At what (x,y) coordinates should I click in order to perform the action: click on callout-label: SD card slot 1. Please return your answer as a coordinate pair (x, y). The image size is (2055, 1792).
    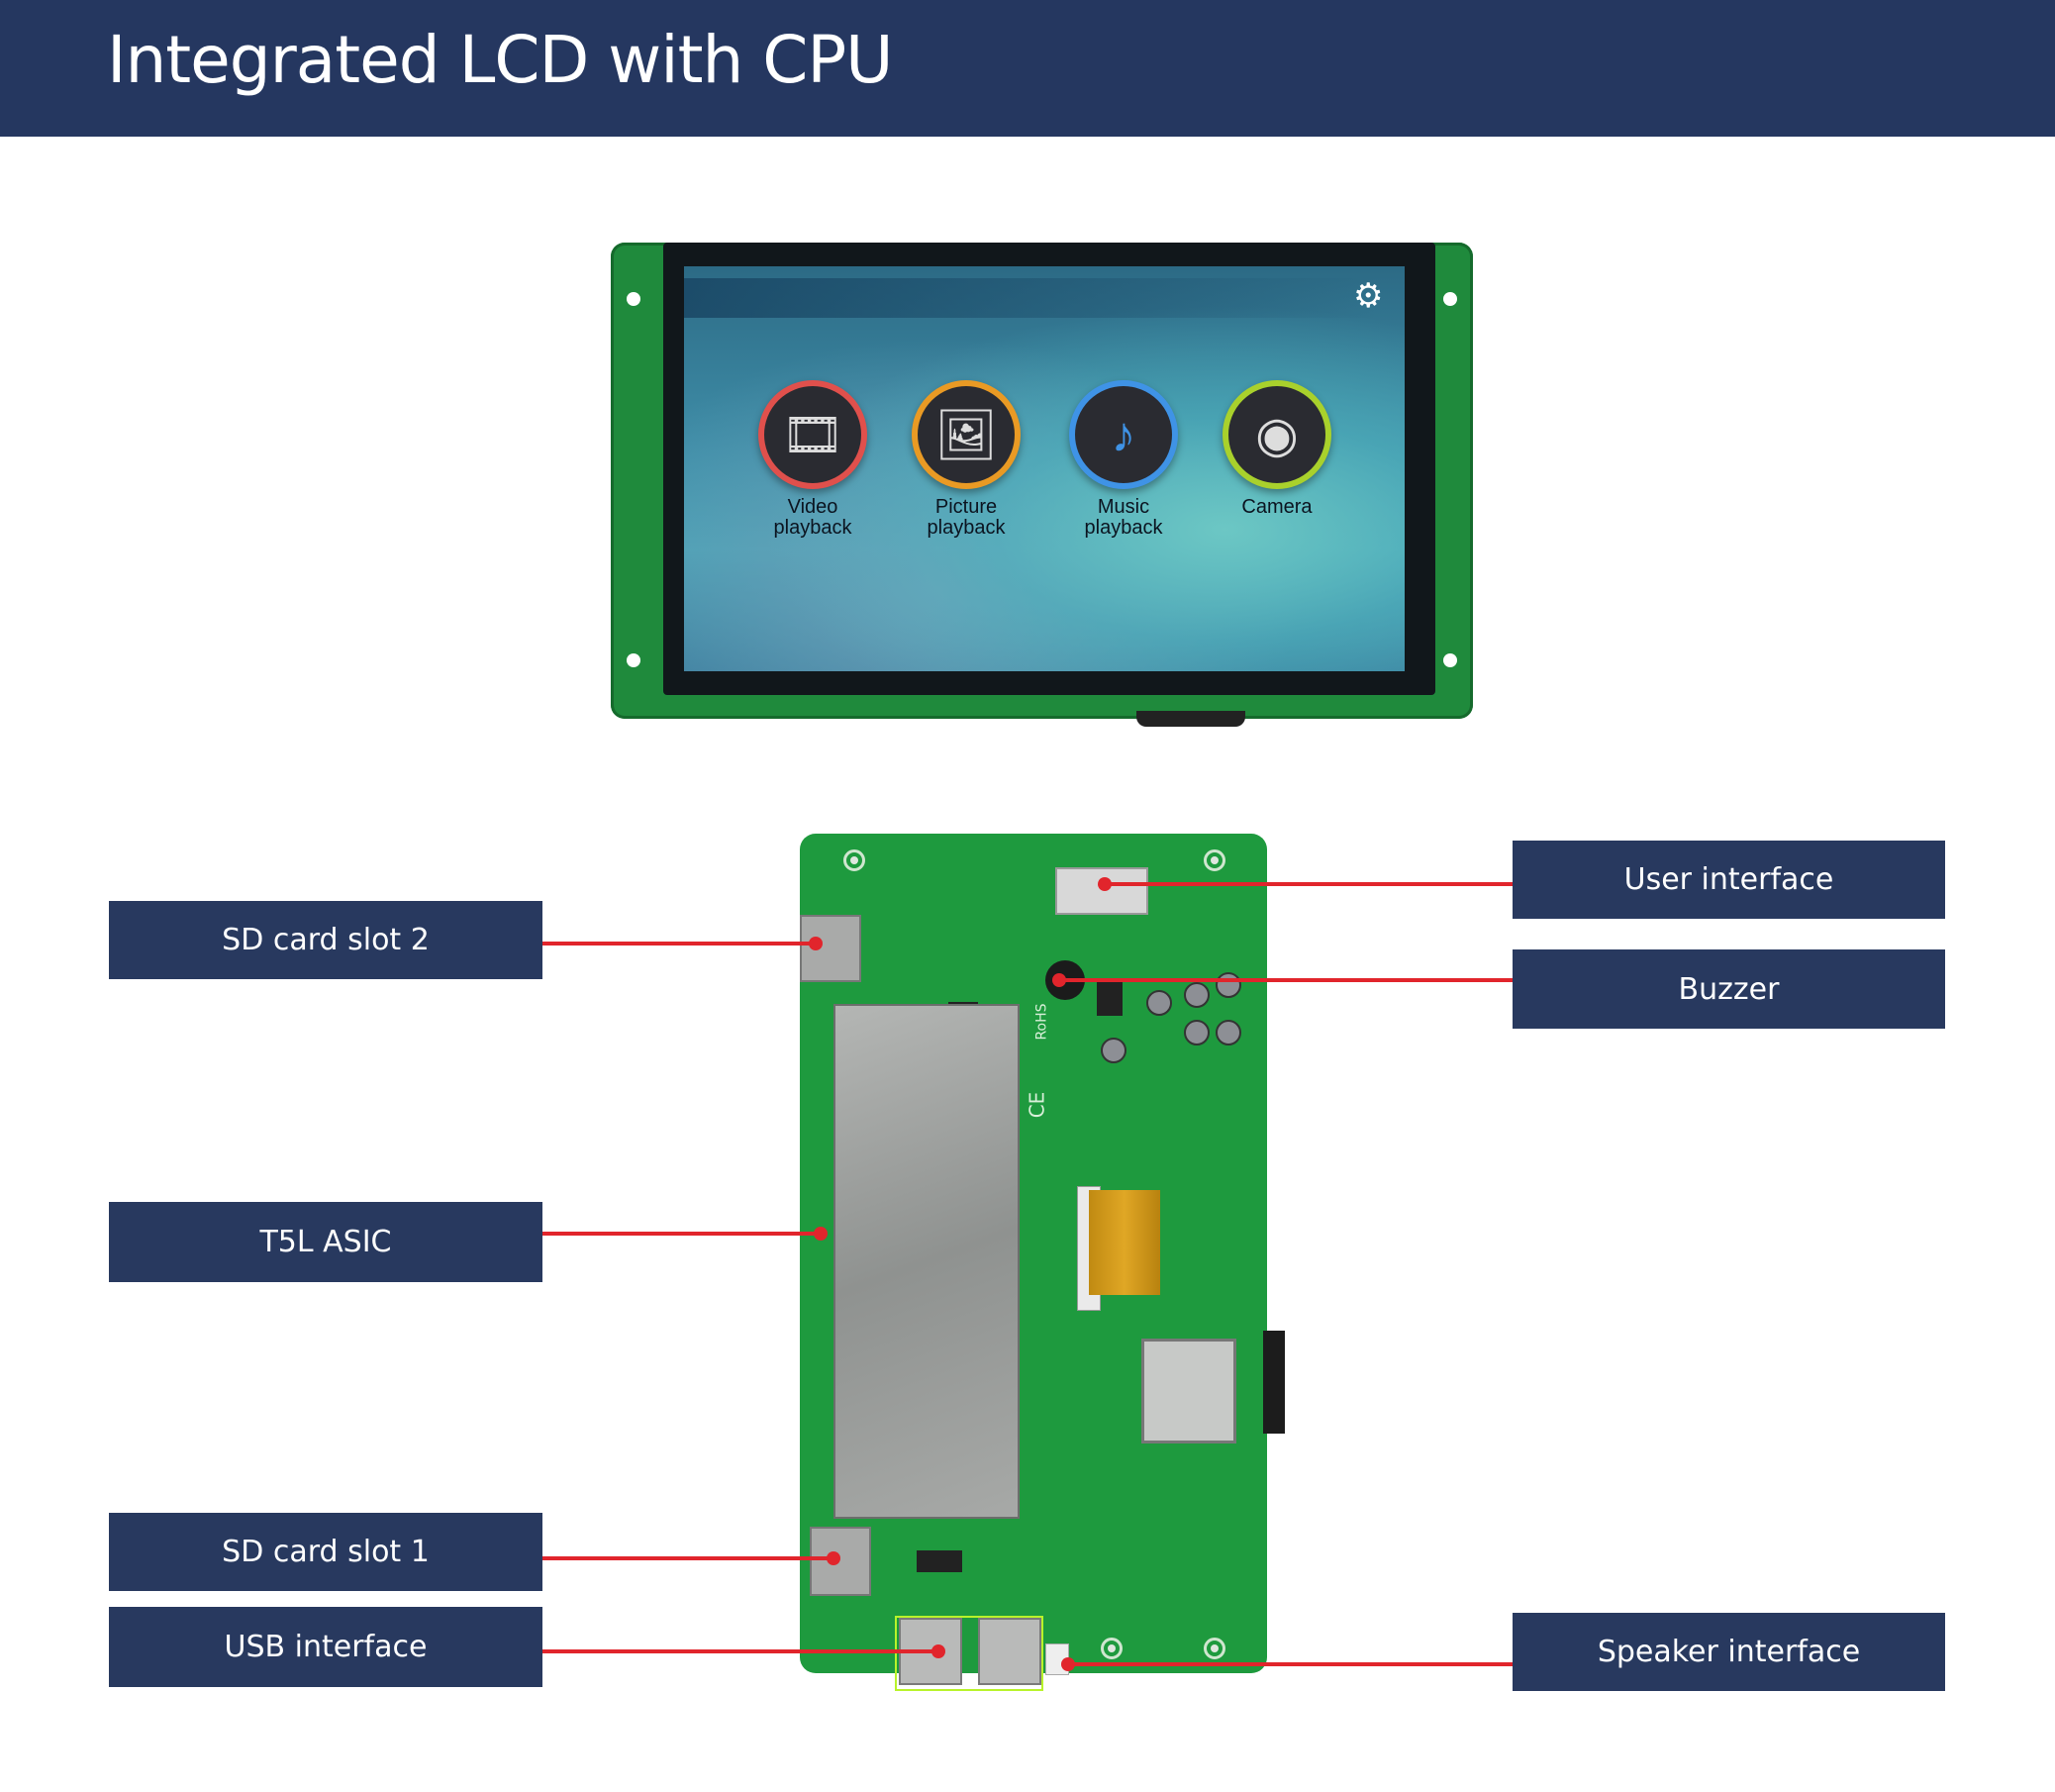
    Looking at the image, I should click on (326, 1552).